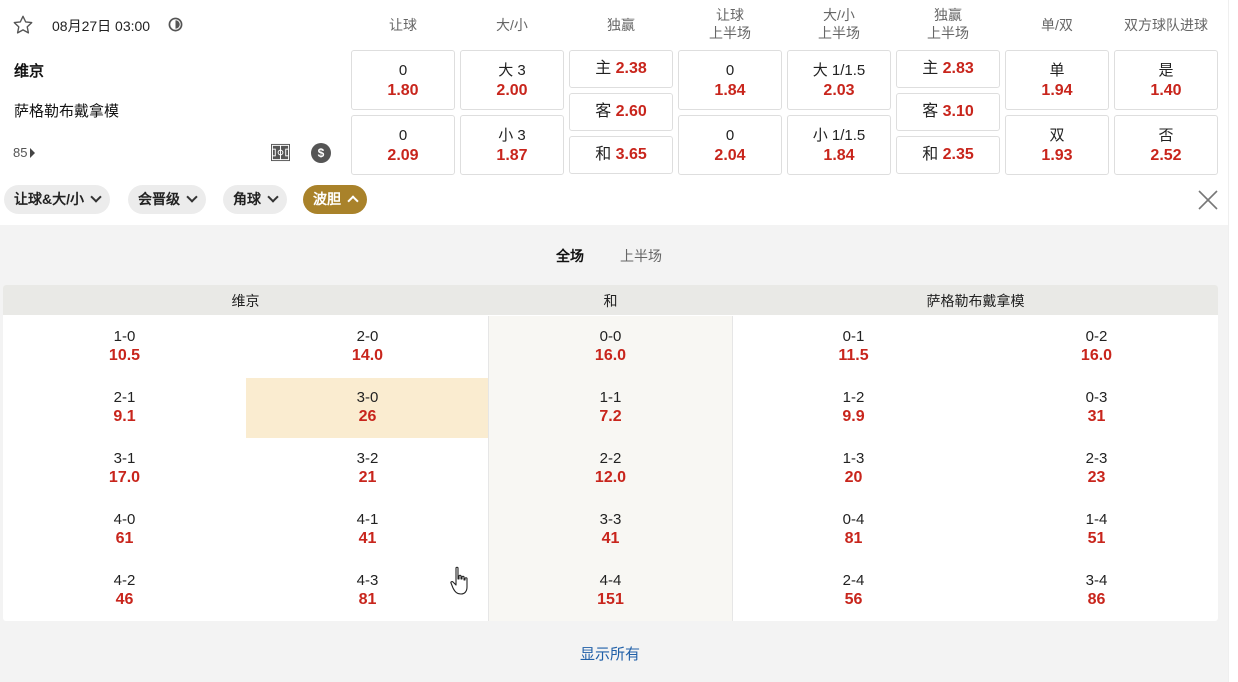 The image size is (1238, 682). Describe the element at coordinates (280, 152) in the screenshot. I see `pitch-icon` at that location.